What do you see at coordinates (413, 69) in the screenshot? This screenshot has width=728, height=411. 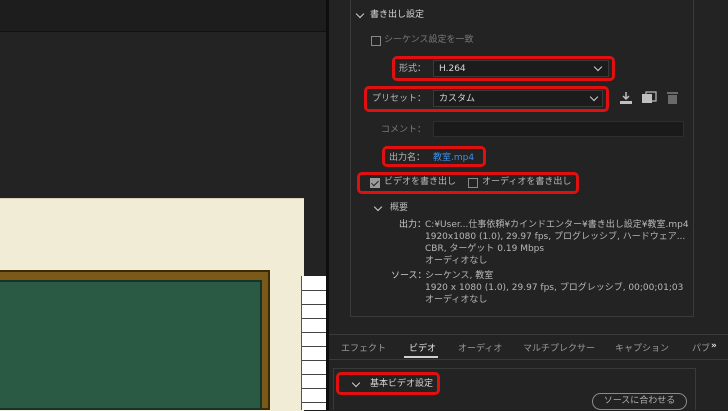 I see `format-label: 形式：` at bounding box center [413, 69].